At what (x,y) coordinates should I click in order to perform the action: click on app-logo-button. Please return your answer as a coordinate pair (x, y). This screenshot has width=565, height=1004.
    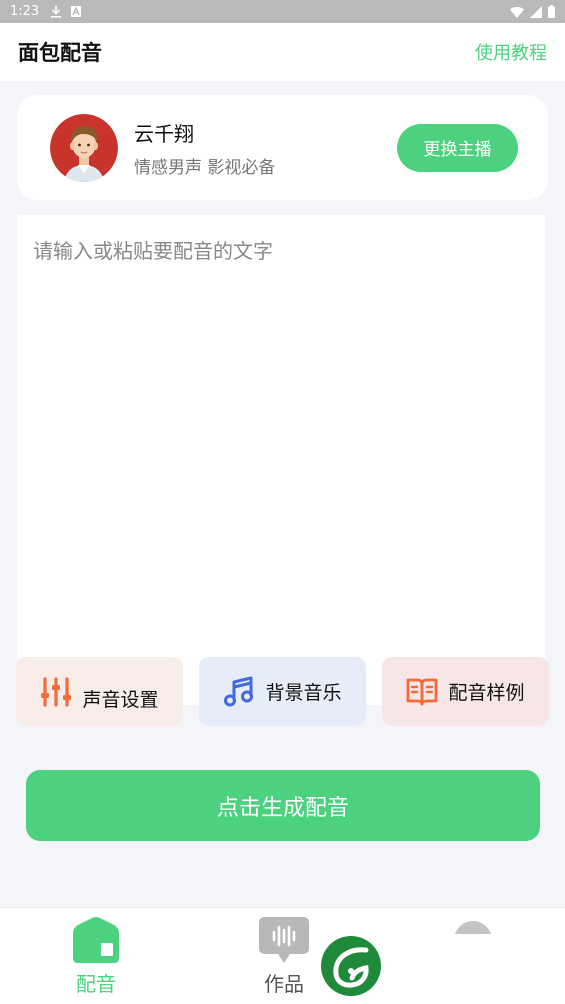
    Looking at the image, I should click on (351, 966).